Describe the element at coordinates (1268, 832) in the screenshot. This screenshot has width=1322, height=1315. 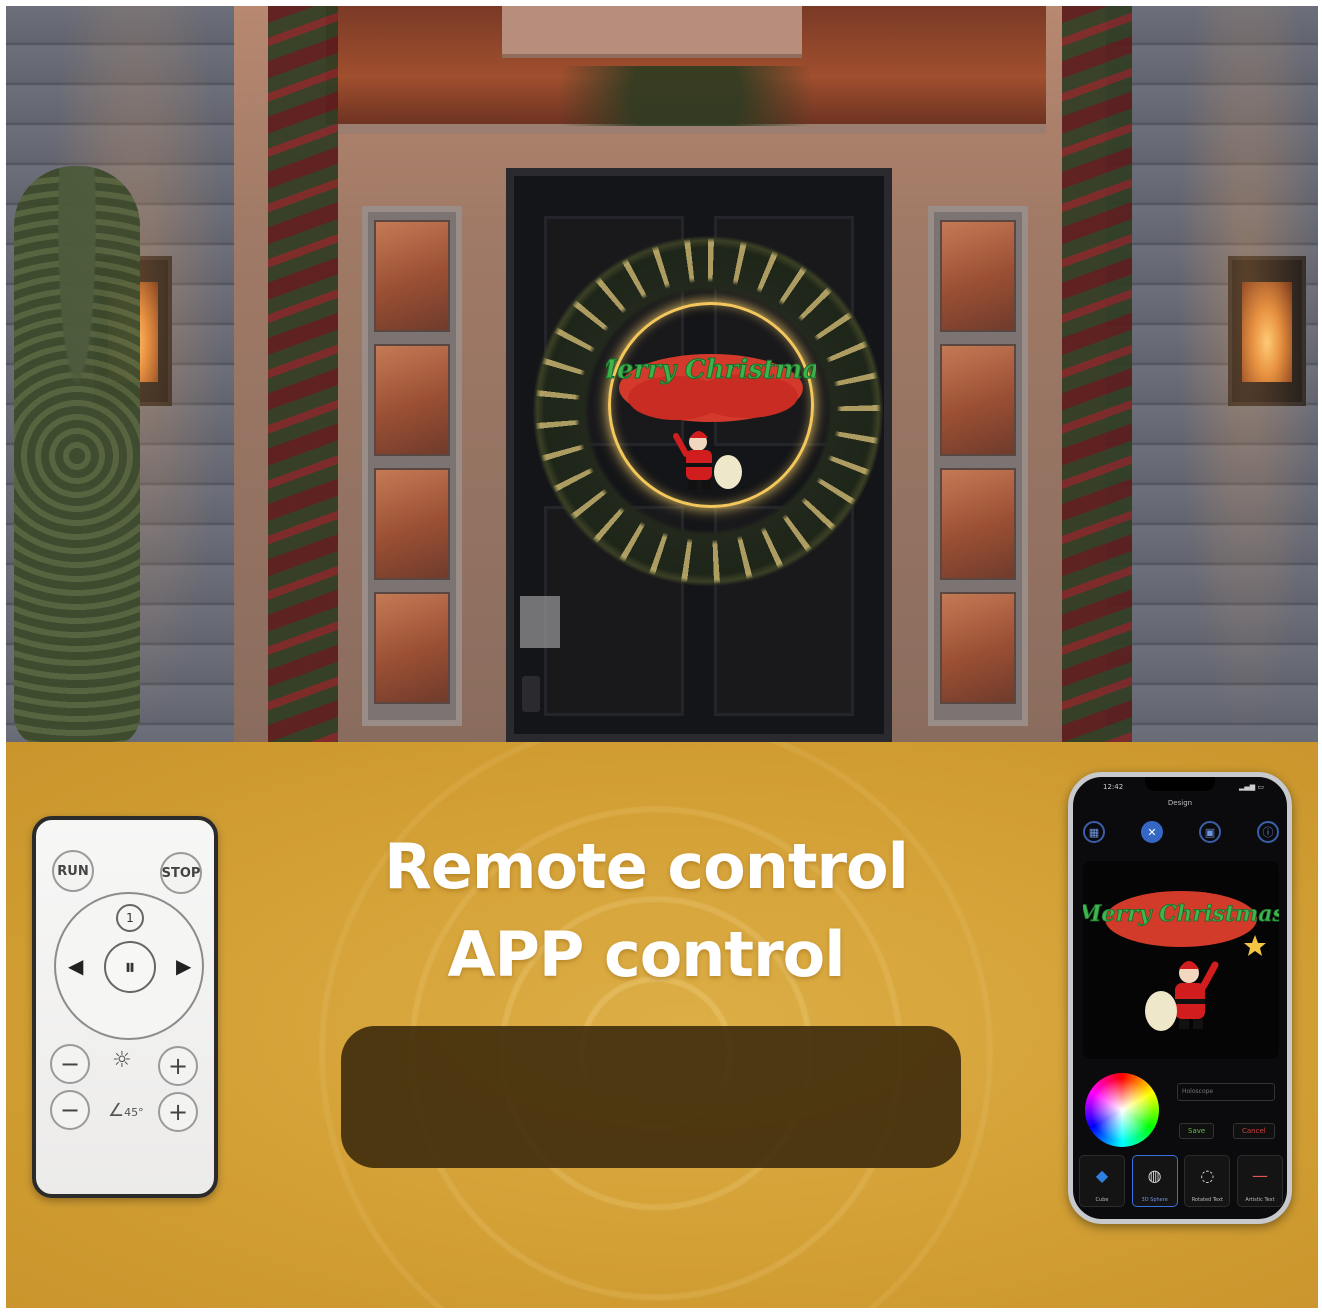
I see `info-icon: ⓘ` at that location.